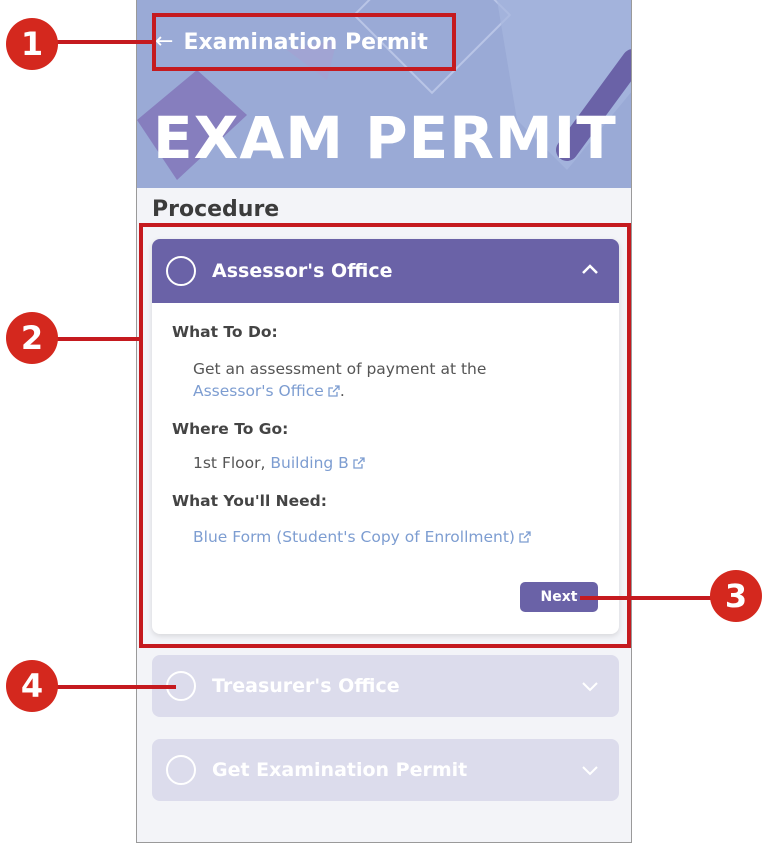 The image size is (768, 844). What do you see at coordinates (216, 209) in the screenshot?
I see `section-title: Procedure` at bounding box center [216, 209].